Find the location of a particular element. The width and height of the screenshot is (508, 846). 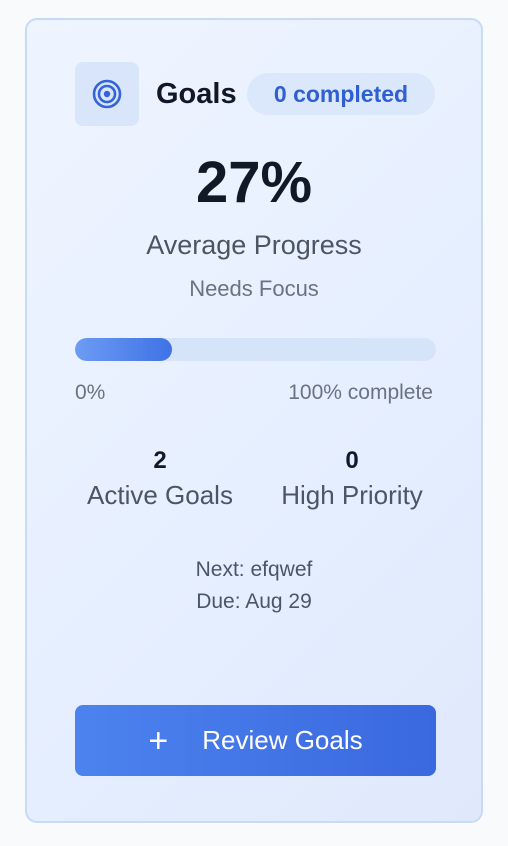

completed-badge: 0 completed is located at coordinates (341, 94).